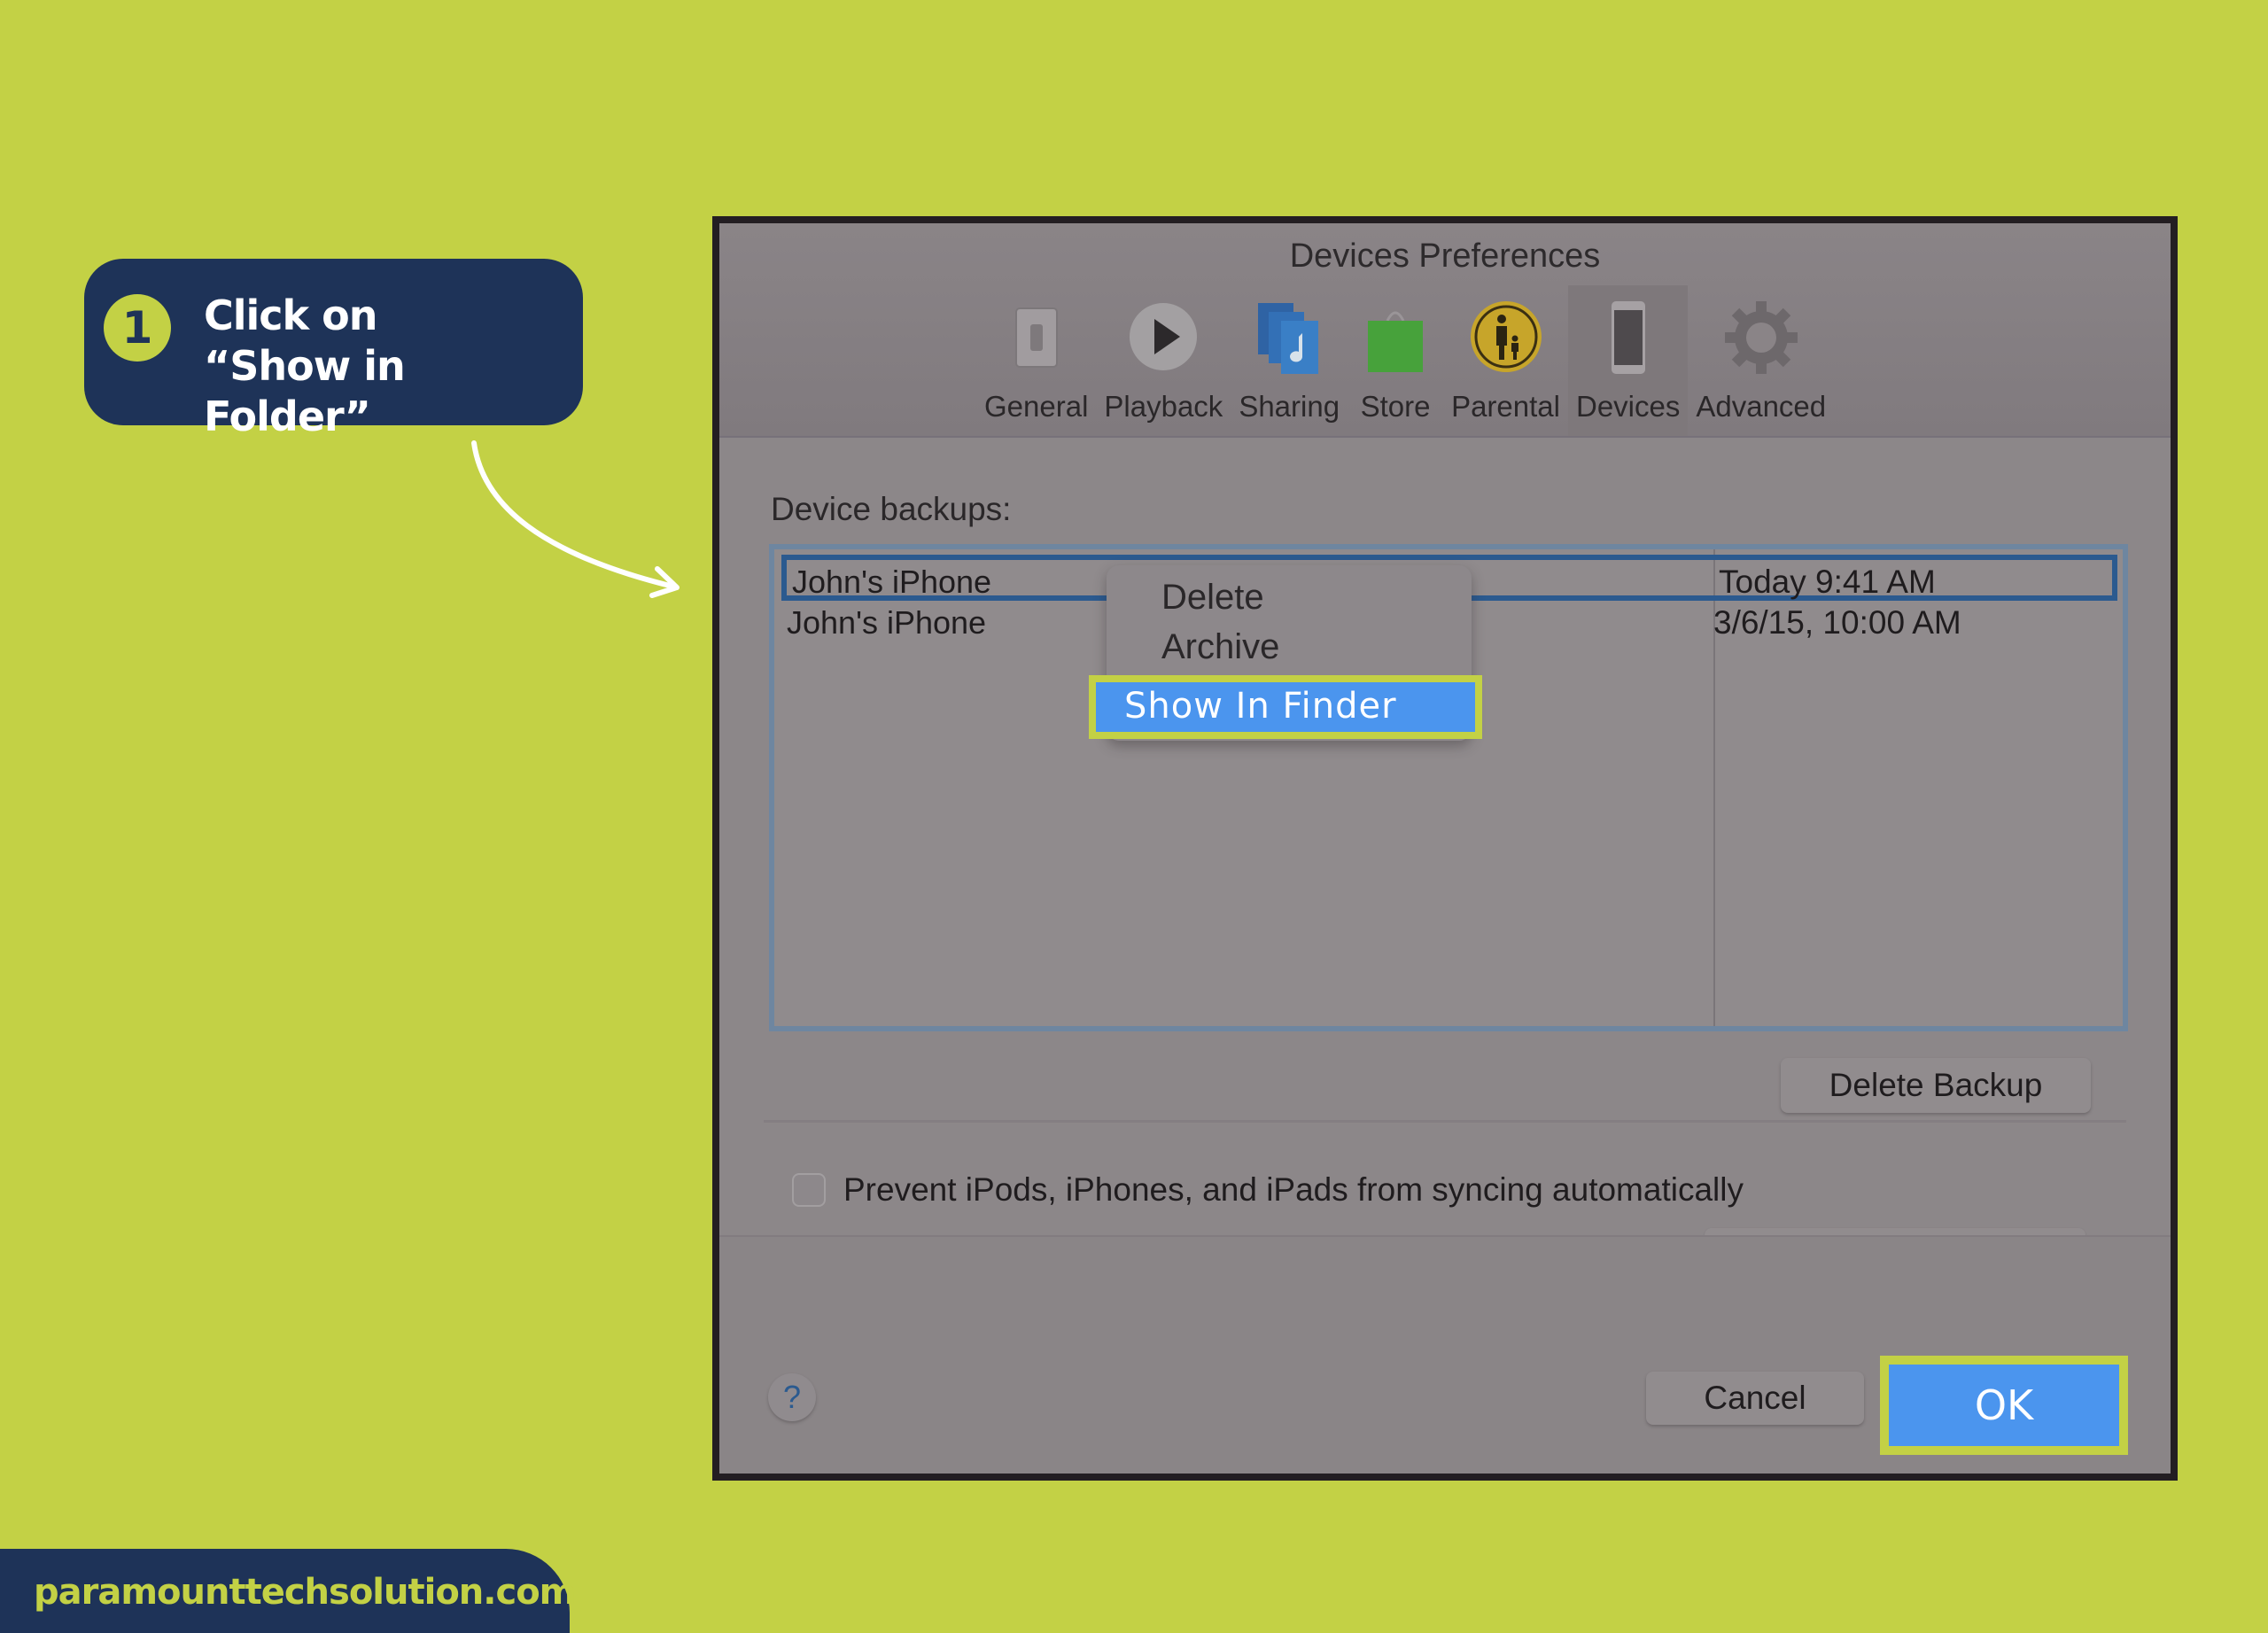 The height and width of the screenshot is (1633, 2268). Describe the element at coordinates (1163, 337) in the screenshot. I see `play-icon` at that location.